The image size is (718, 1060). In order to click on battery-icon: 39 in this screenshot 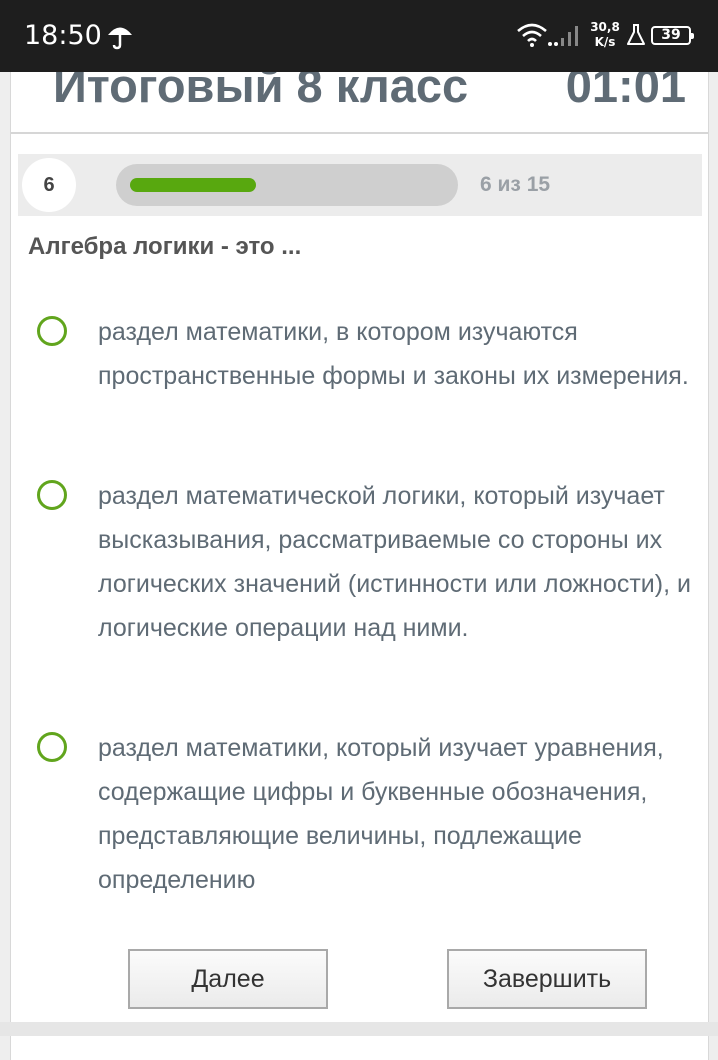, I will do `click(672, 35)`.